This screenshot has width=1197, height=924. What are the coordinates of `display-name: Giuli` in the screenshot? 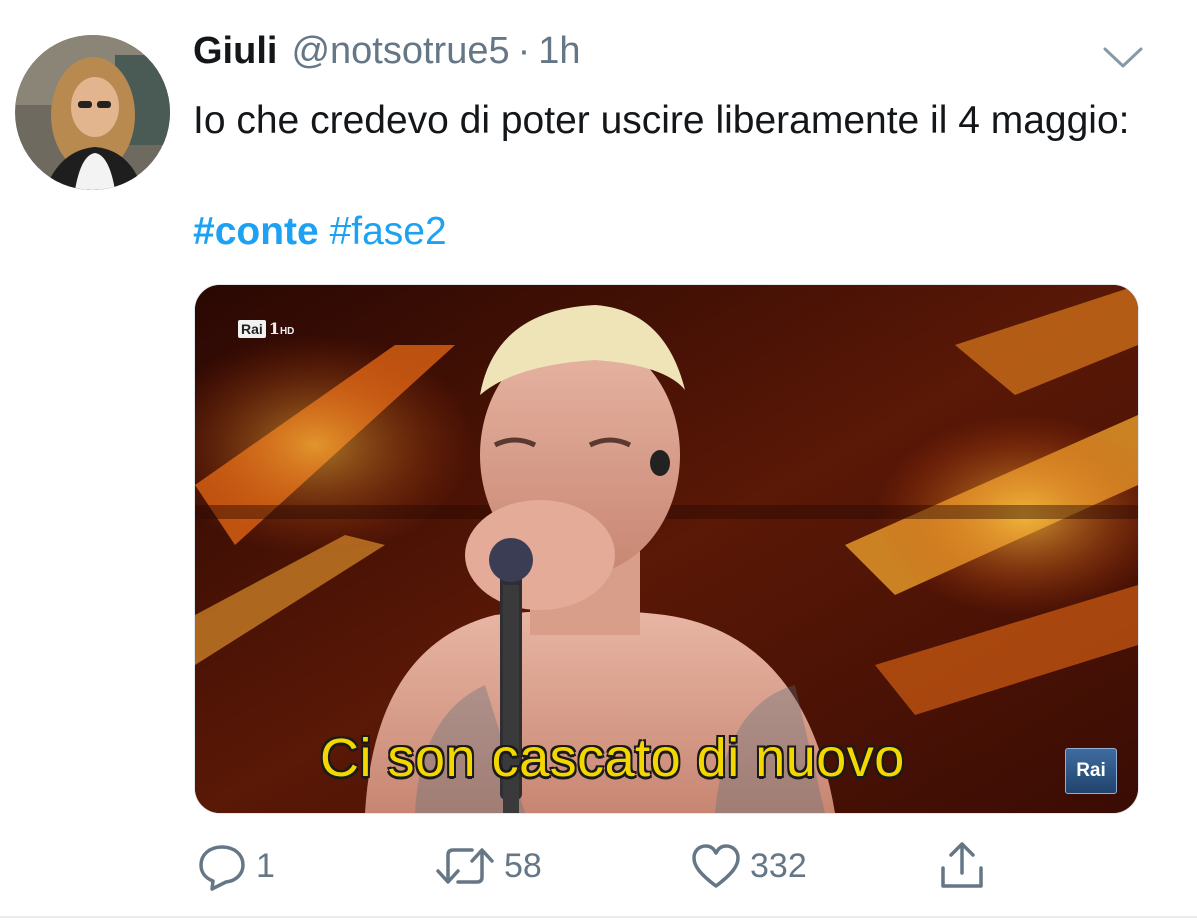 It's located at (235, 51).